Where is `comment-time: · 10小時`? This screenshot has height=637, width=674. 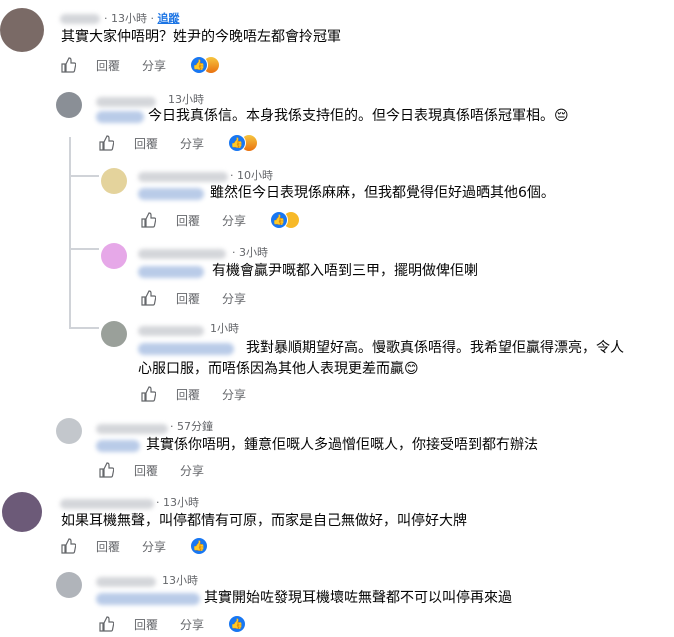
comment-time: · 10小時 is located at coordinates (251, 175).